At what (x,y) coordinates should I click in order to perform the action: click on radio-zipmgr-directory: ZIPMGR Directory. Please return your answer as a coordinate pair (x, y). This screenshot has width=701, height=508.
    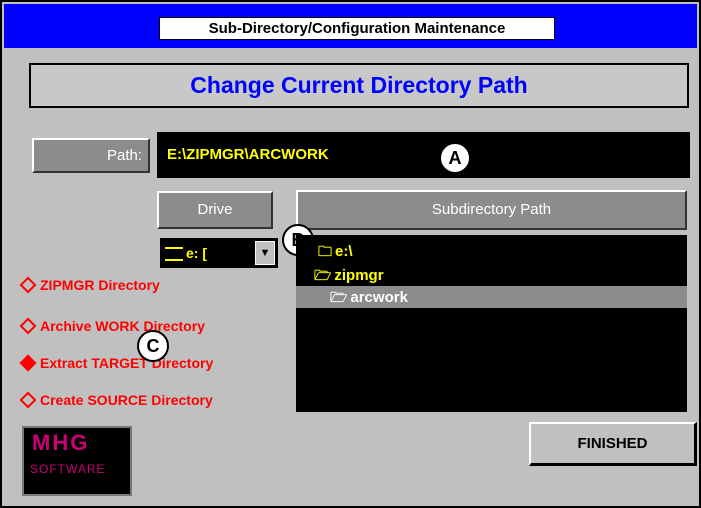
    Looking at the image, I should click on (89, 285).